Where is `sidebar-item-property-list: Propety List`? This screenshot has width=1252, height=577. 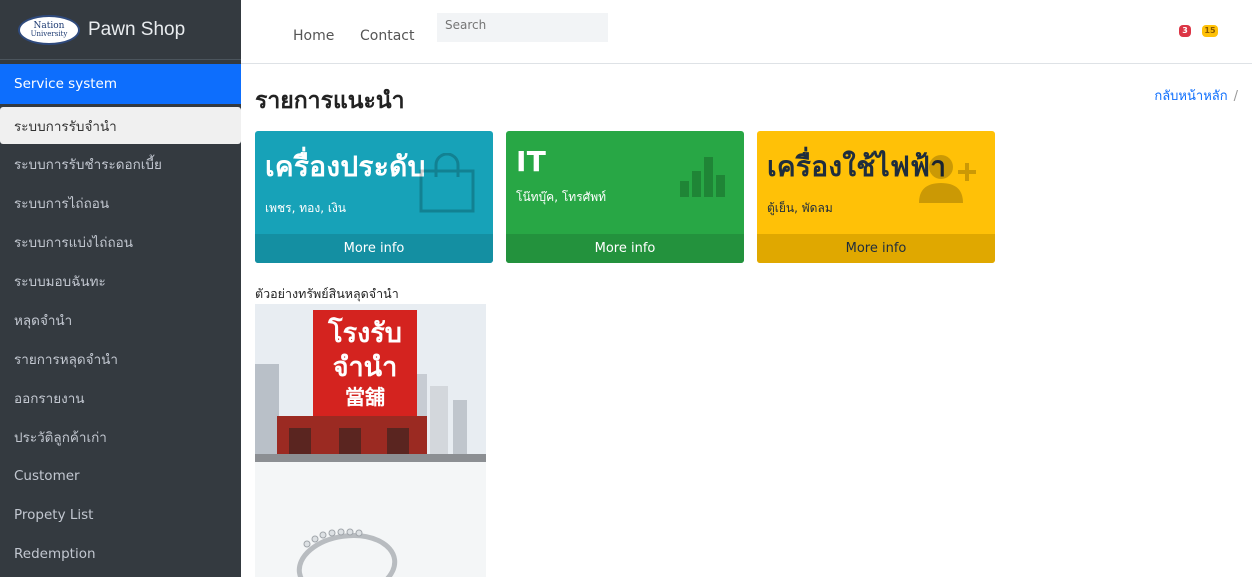
sidebar-item-property-list: Propety List is located at coordinates (120, 514).